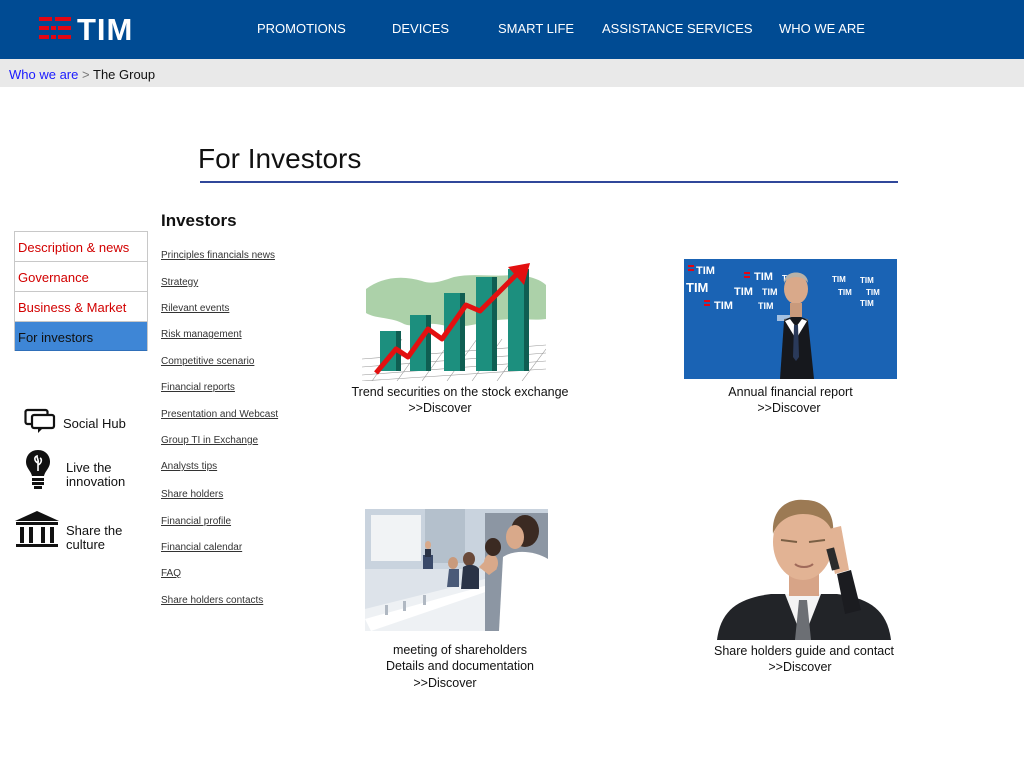 This screenshot has width=1024, height=768. What do you see at coordinates (105, 29) in the screenshot?
I see `logo-text: TIM` at bounding box center [105, 29].